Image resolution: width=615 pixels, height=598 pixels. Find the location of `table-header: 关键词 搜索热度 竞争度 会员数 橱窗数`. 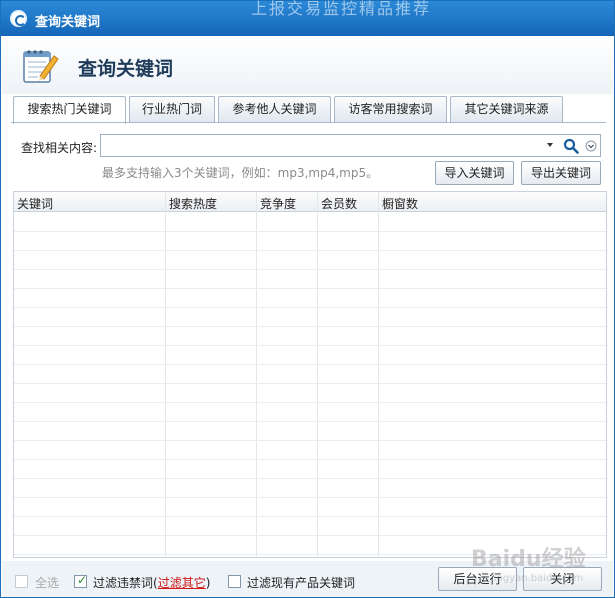

table-header: 关键词 搜索热度 竞争度 会员数 橱窗数 is located at coordinates (310, 202).